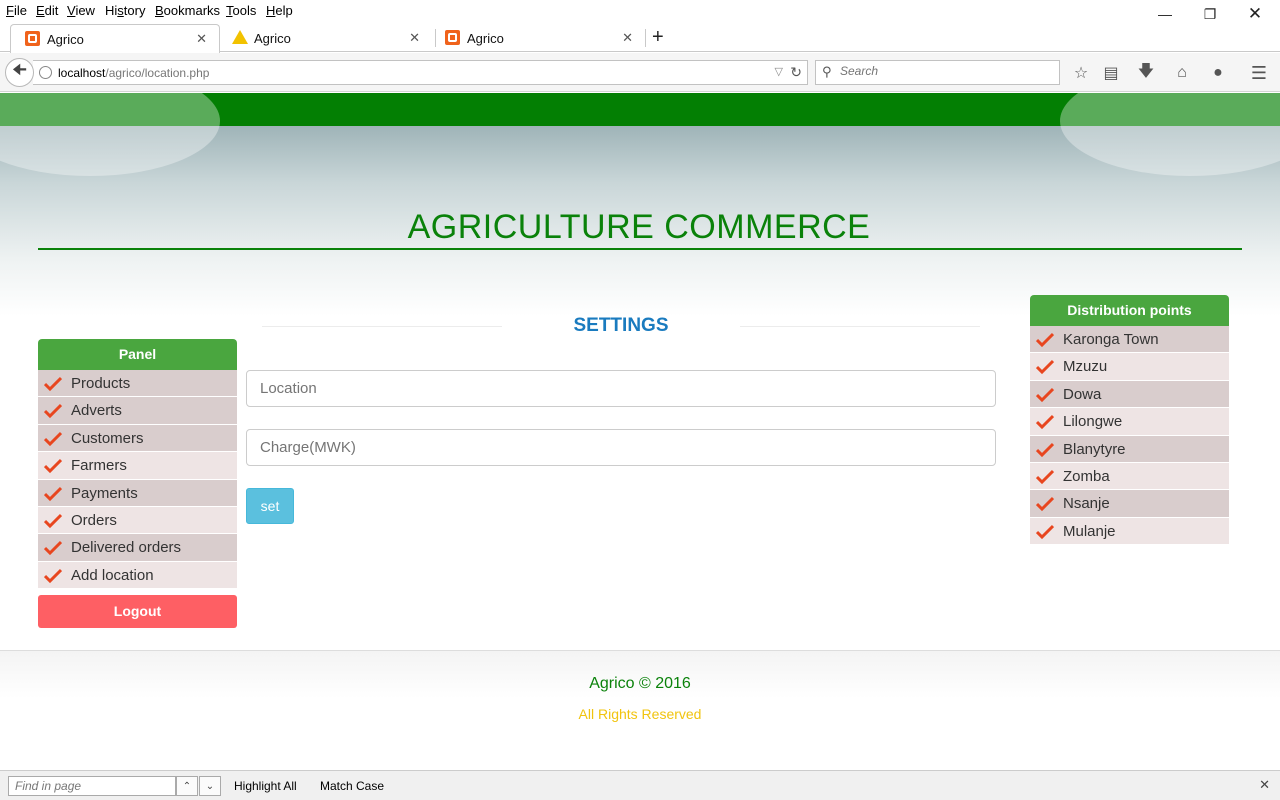 Image resolution: width=1280 pixels, height=800 pixels. I want to click on site-title: AGRICULTURE COMMERCE, so click(639, 227).